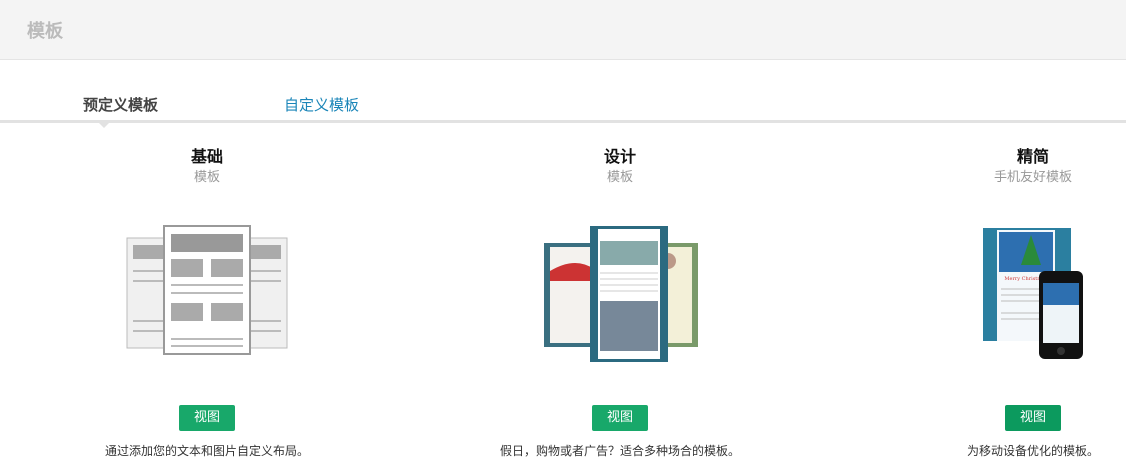 The height and width of the screenshot is (460, 1126). I want to click on card-title: 基础, so click(206, 156).